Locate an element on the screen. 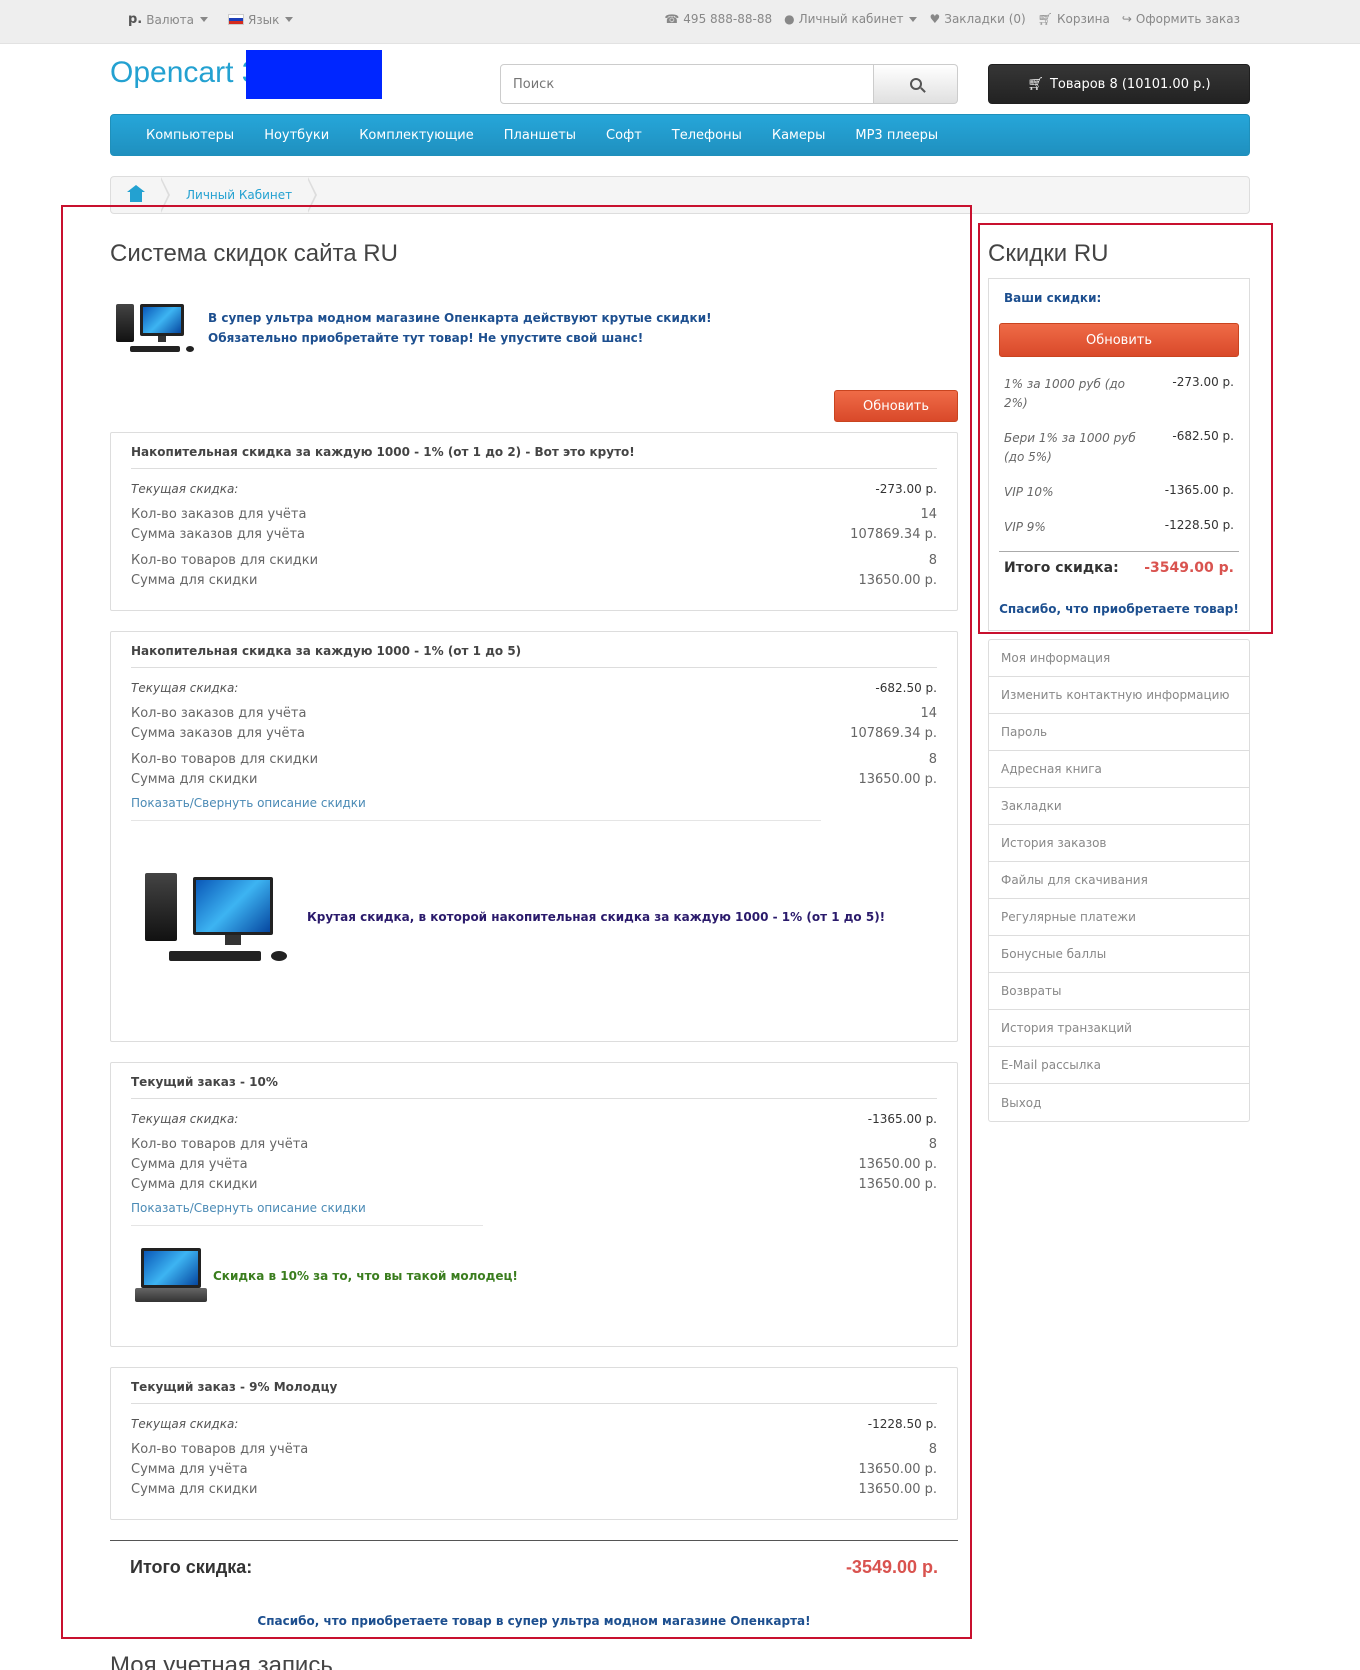 The width and height of the screenshot is (1360, 1670). menu-item-cameras: Камеры is located at coordinates (799, 135).